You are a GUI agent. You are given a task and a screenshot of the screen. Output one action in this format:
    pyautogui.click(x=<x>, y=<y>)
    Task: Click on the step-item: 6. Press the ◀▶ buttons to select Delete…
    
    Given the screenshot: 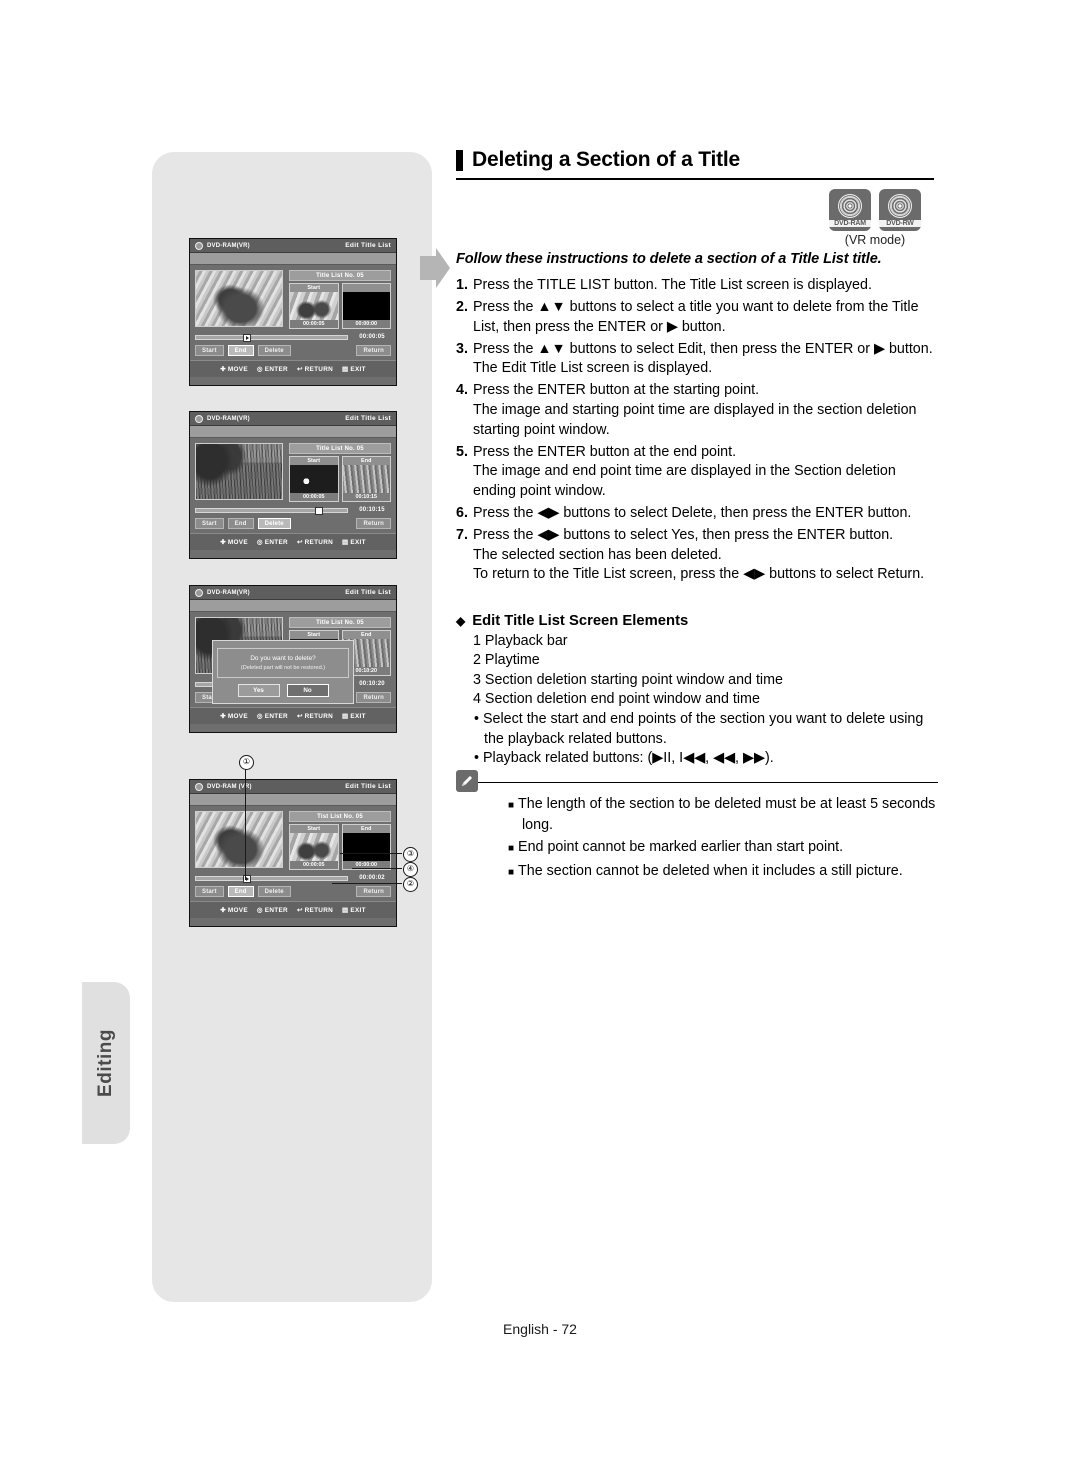 What is the action you would take?
    pyautogui.click(x=697, y=514)
    